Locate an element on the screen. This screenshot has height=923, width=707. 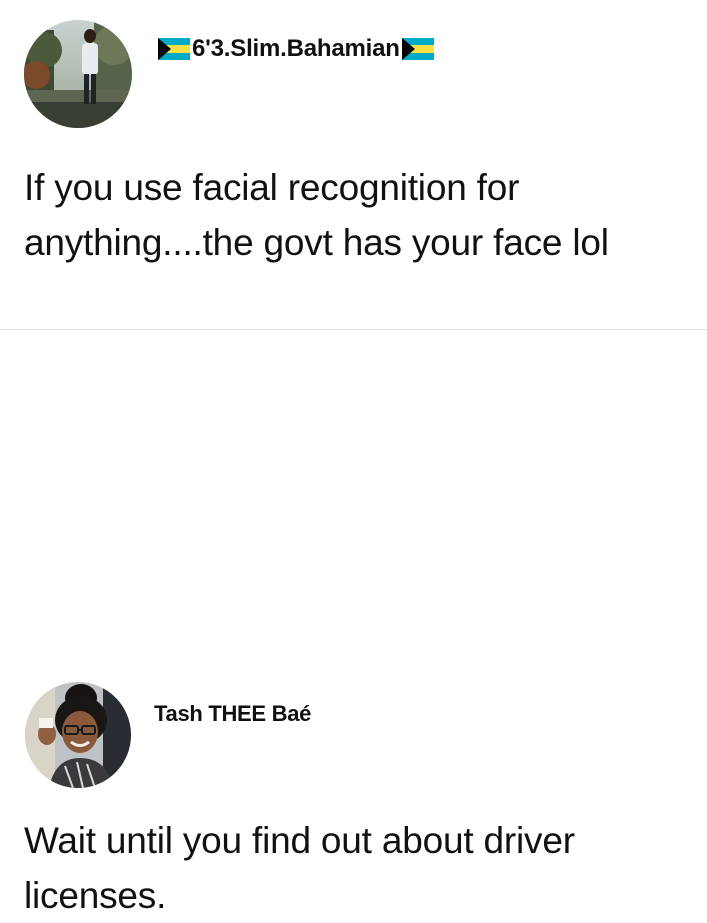
author-username: 6'3.Slim.Bahamian is located at coordinates (296, 49).